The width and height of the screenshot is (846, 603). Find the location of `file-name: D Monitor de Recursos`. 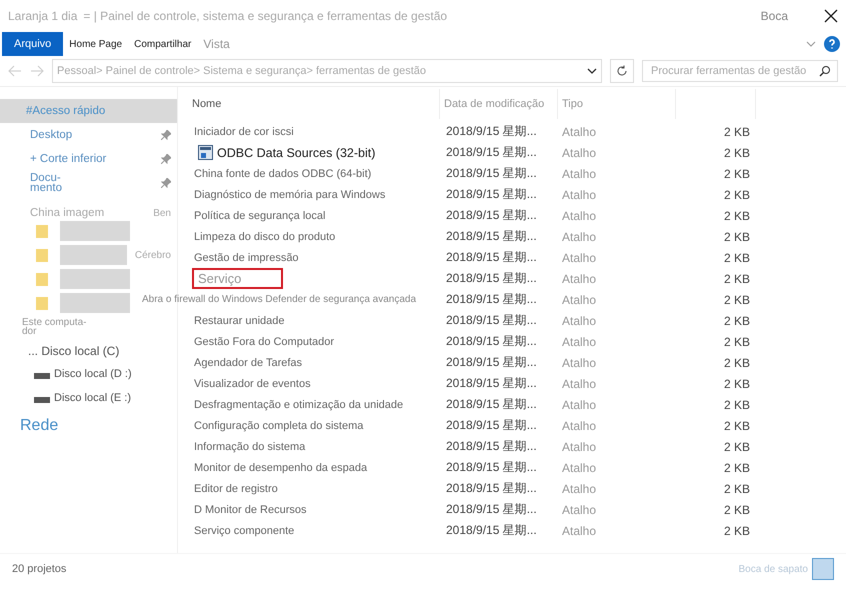

file-name: D Monitor de Recursos is located at coordinates (250, 510).